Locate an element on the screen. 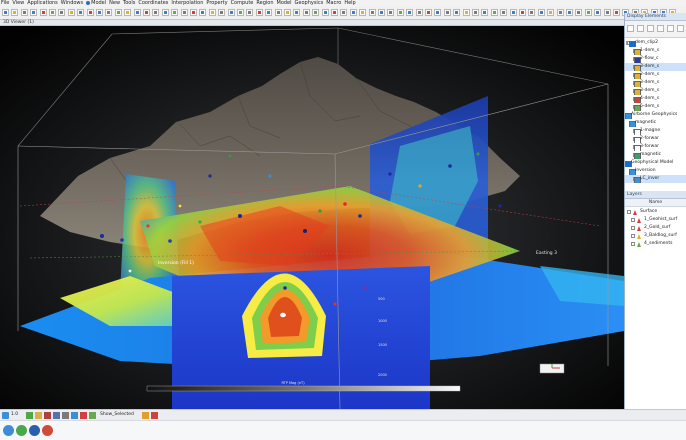  display-tree-item: 2-forwar is located at coordinates (655, 139).